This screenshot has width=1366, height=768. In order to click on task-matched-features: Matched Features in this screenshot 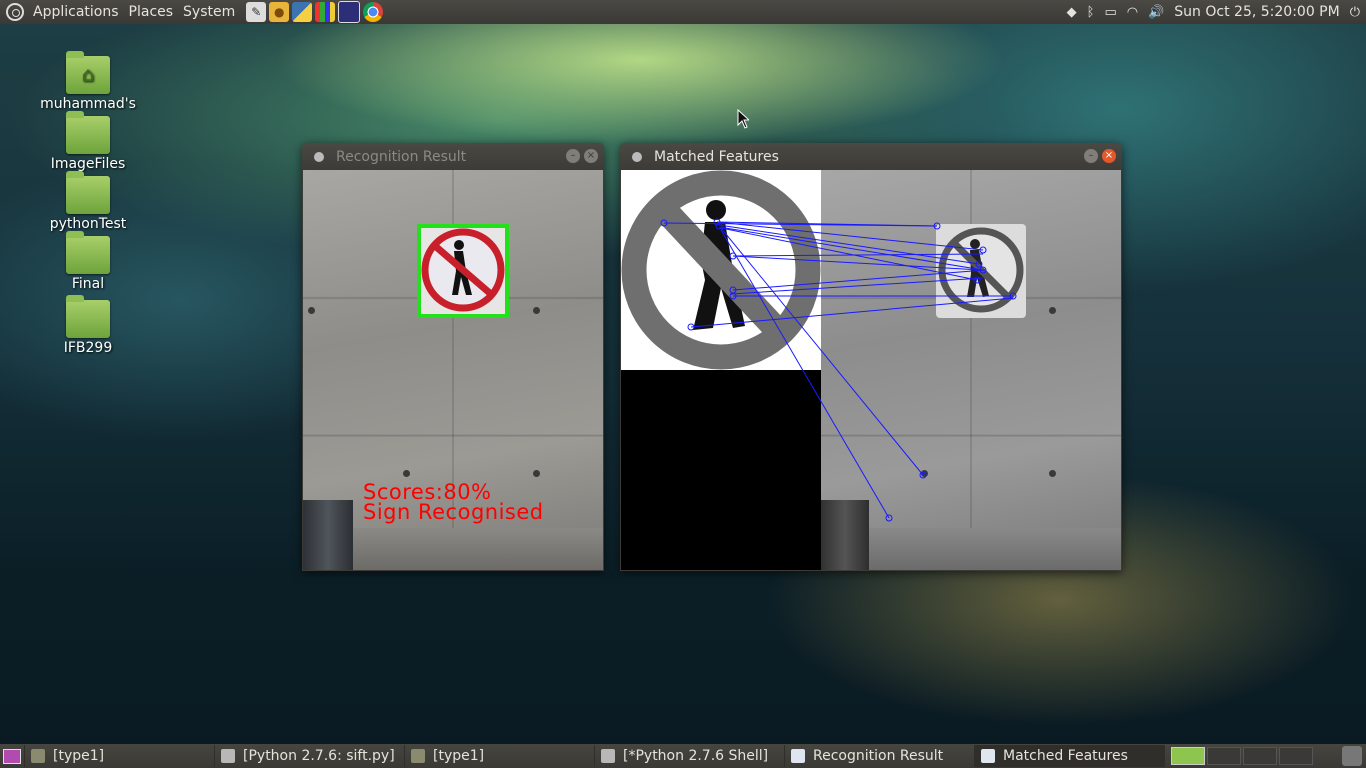, I will do `click(1070, 756)`.